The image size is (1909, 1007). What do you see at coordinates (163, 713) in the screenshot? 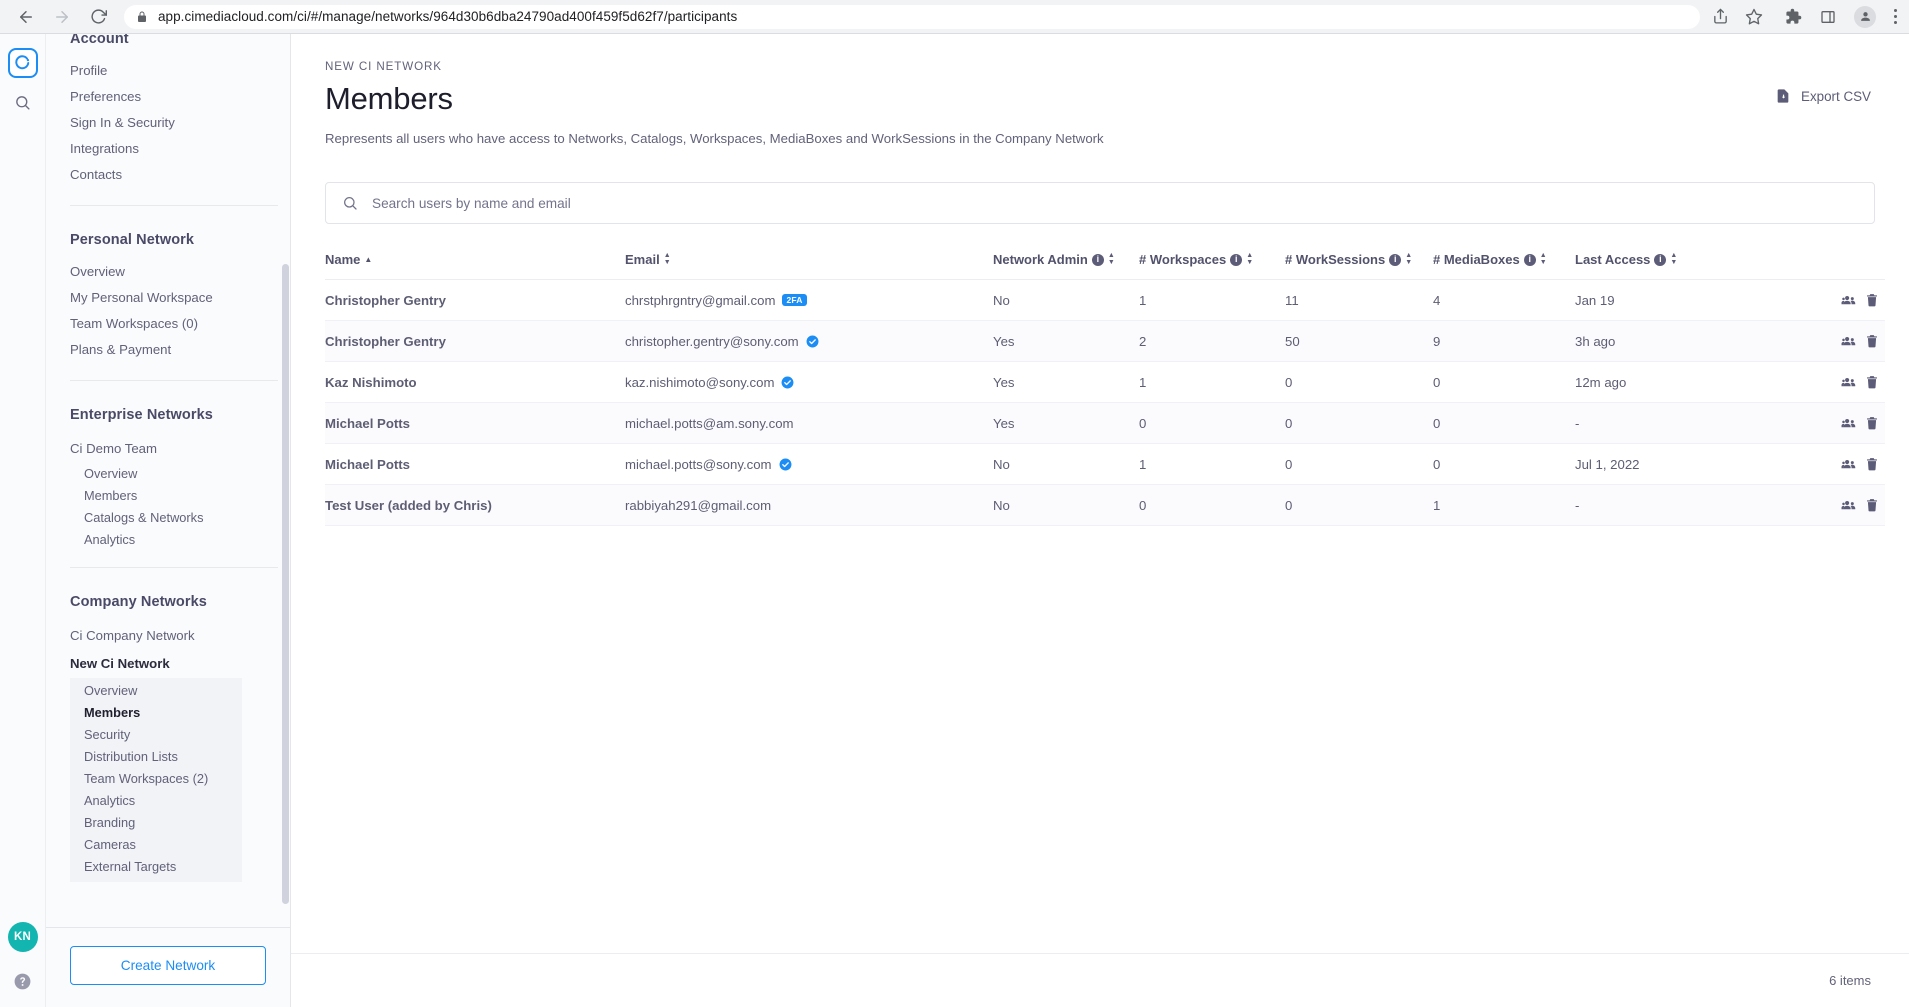
I see `sidebar-item-members: Members` at bounding box center [163, 713].